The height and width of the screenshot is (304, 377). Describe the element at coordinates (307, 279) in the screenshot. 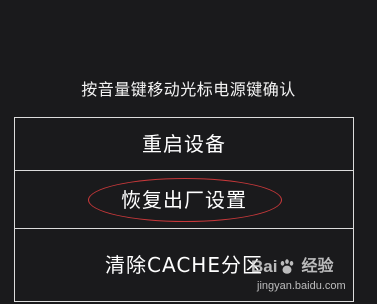

I see `baidu-jingyan-watermark: Bai 经验 jingyan.baidu.com` at that location.